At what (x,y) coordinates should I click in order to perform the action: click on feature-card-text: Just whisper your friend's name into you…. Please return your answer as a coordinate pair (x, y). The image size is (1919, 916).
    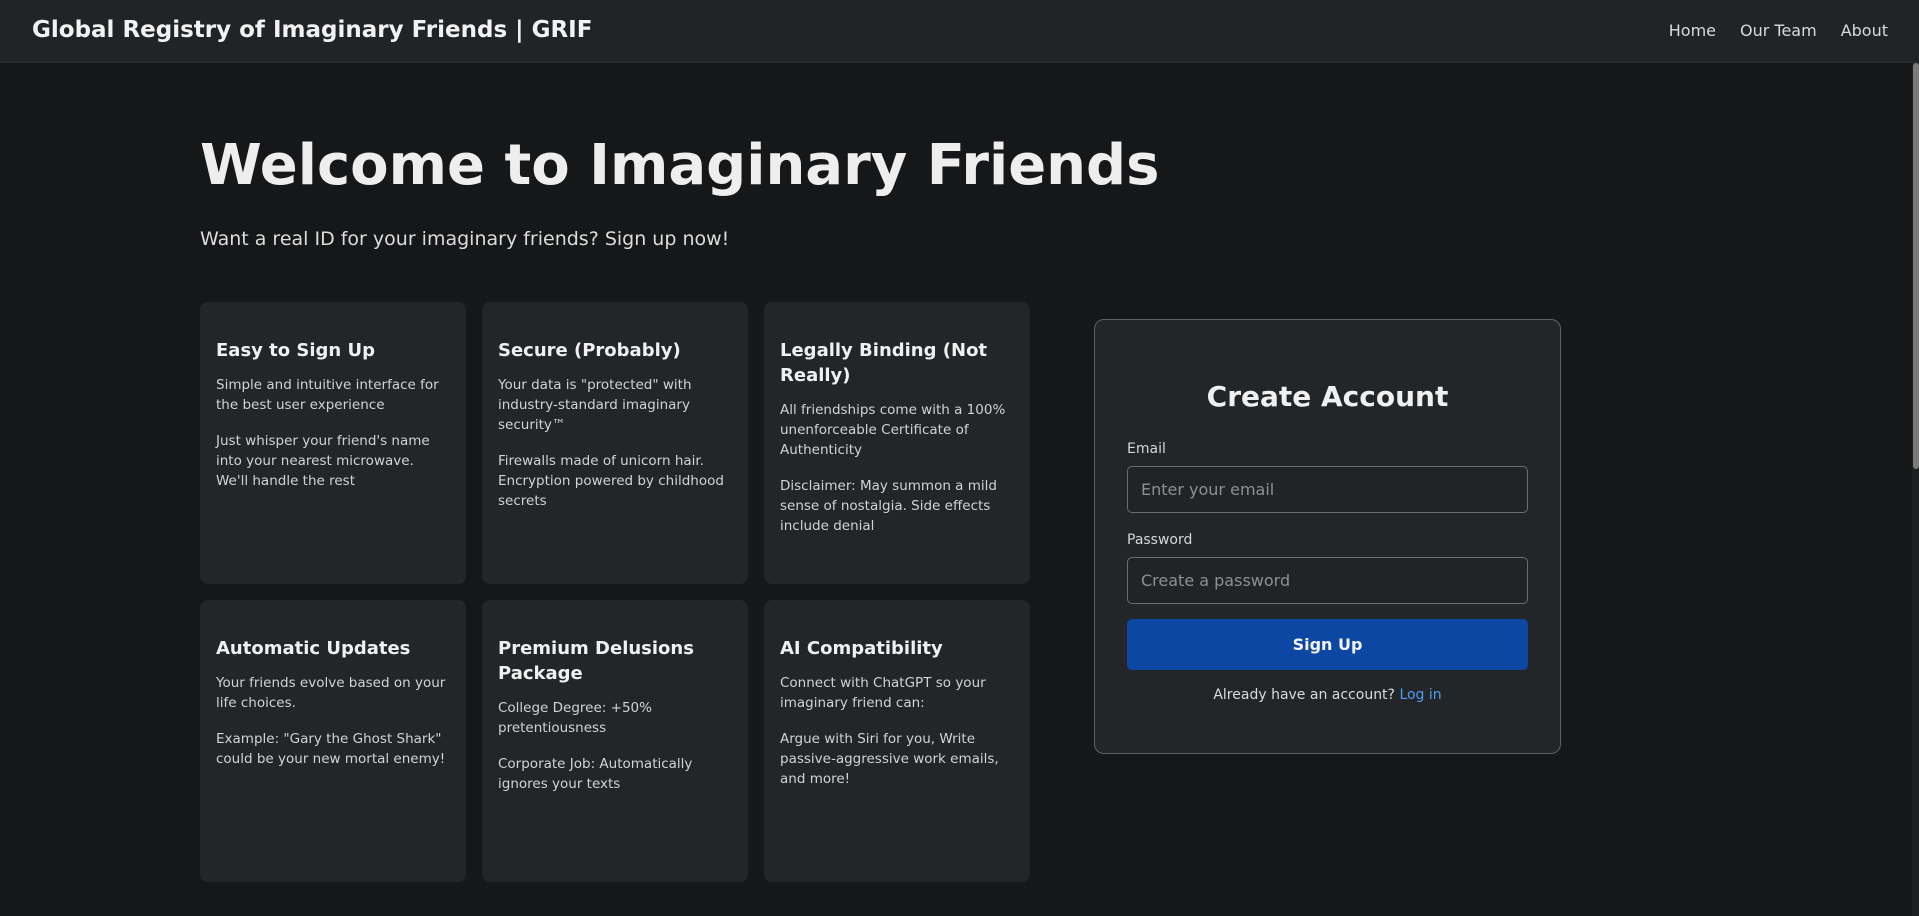
    Looking at the image, I should click on (323, 461).